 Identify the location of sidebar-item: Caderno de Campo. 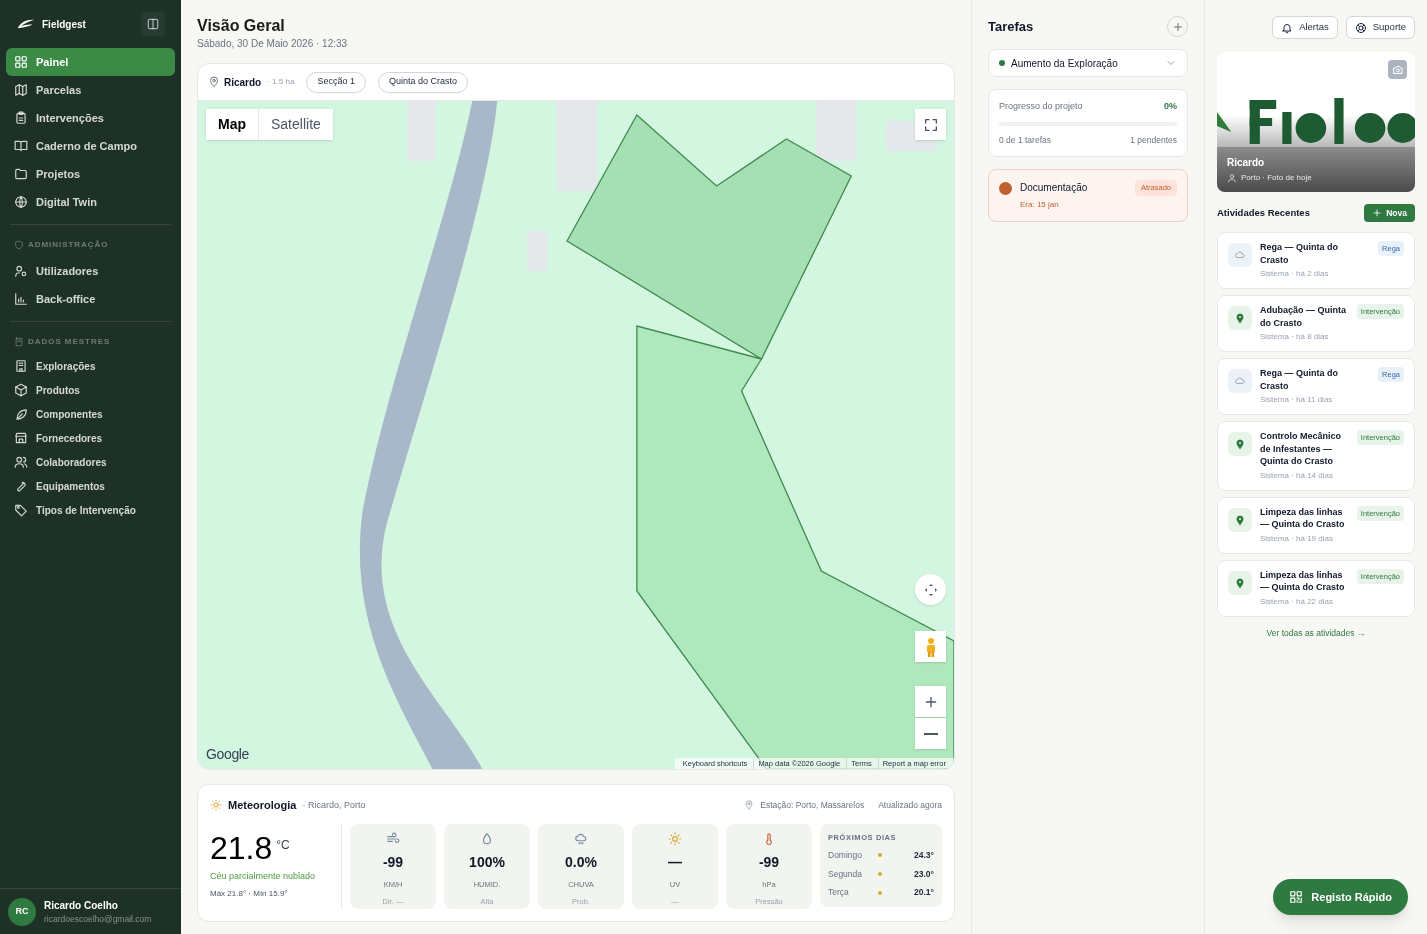
(90, 146).